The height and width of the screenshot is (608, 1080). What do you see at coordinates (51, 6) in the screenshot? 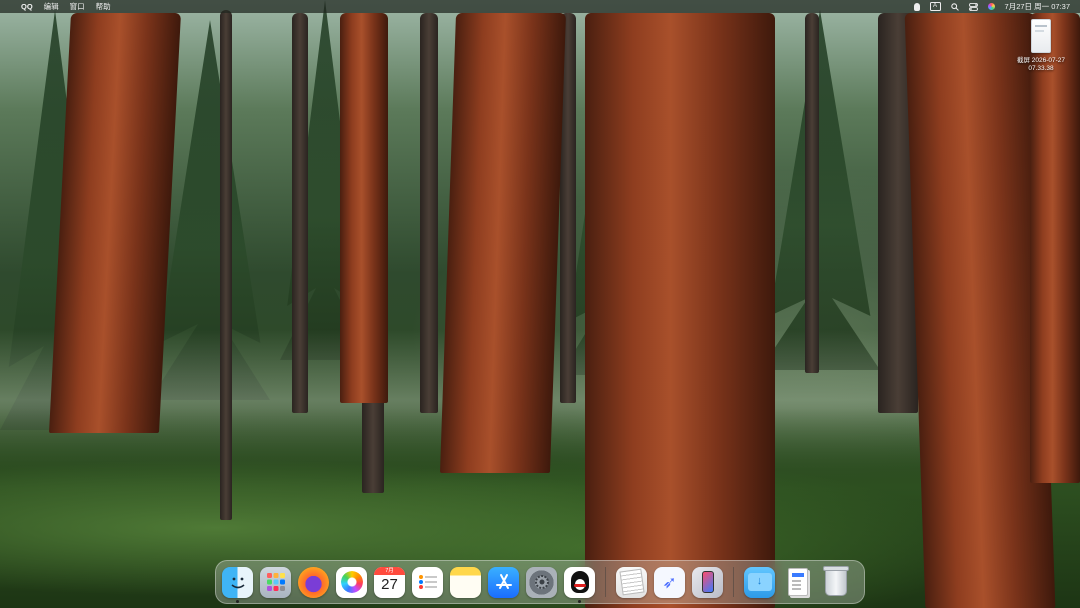
I see `menu-edit: 编辑` at bounding box center [51, 6].